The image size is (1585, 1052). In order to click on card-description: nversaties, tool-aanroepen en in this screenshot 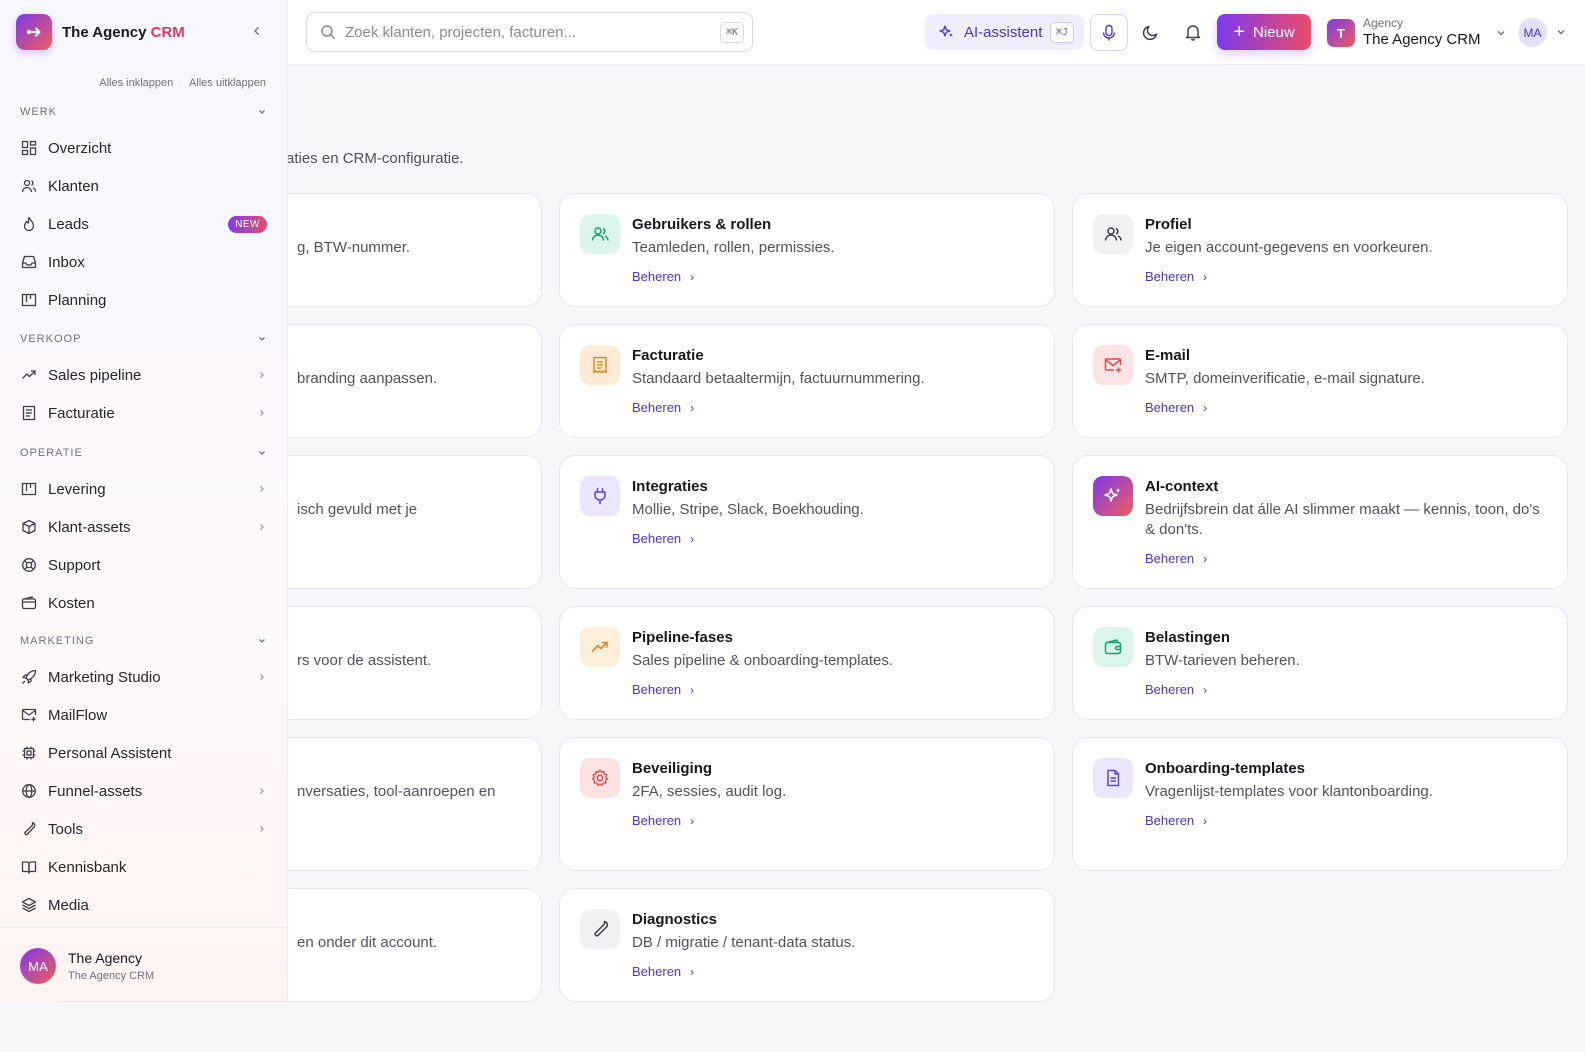, I will do `click(396, 791)`.